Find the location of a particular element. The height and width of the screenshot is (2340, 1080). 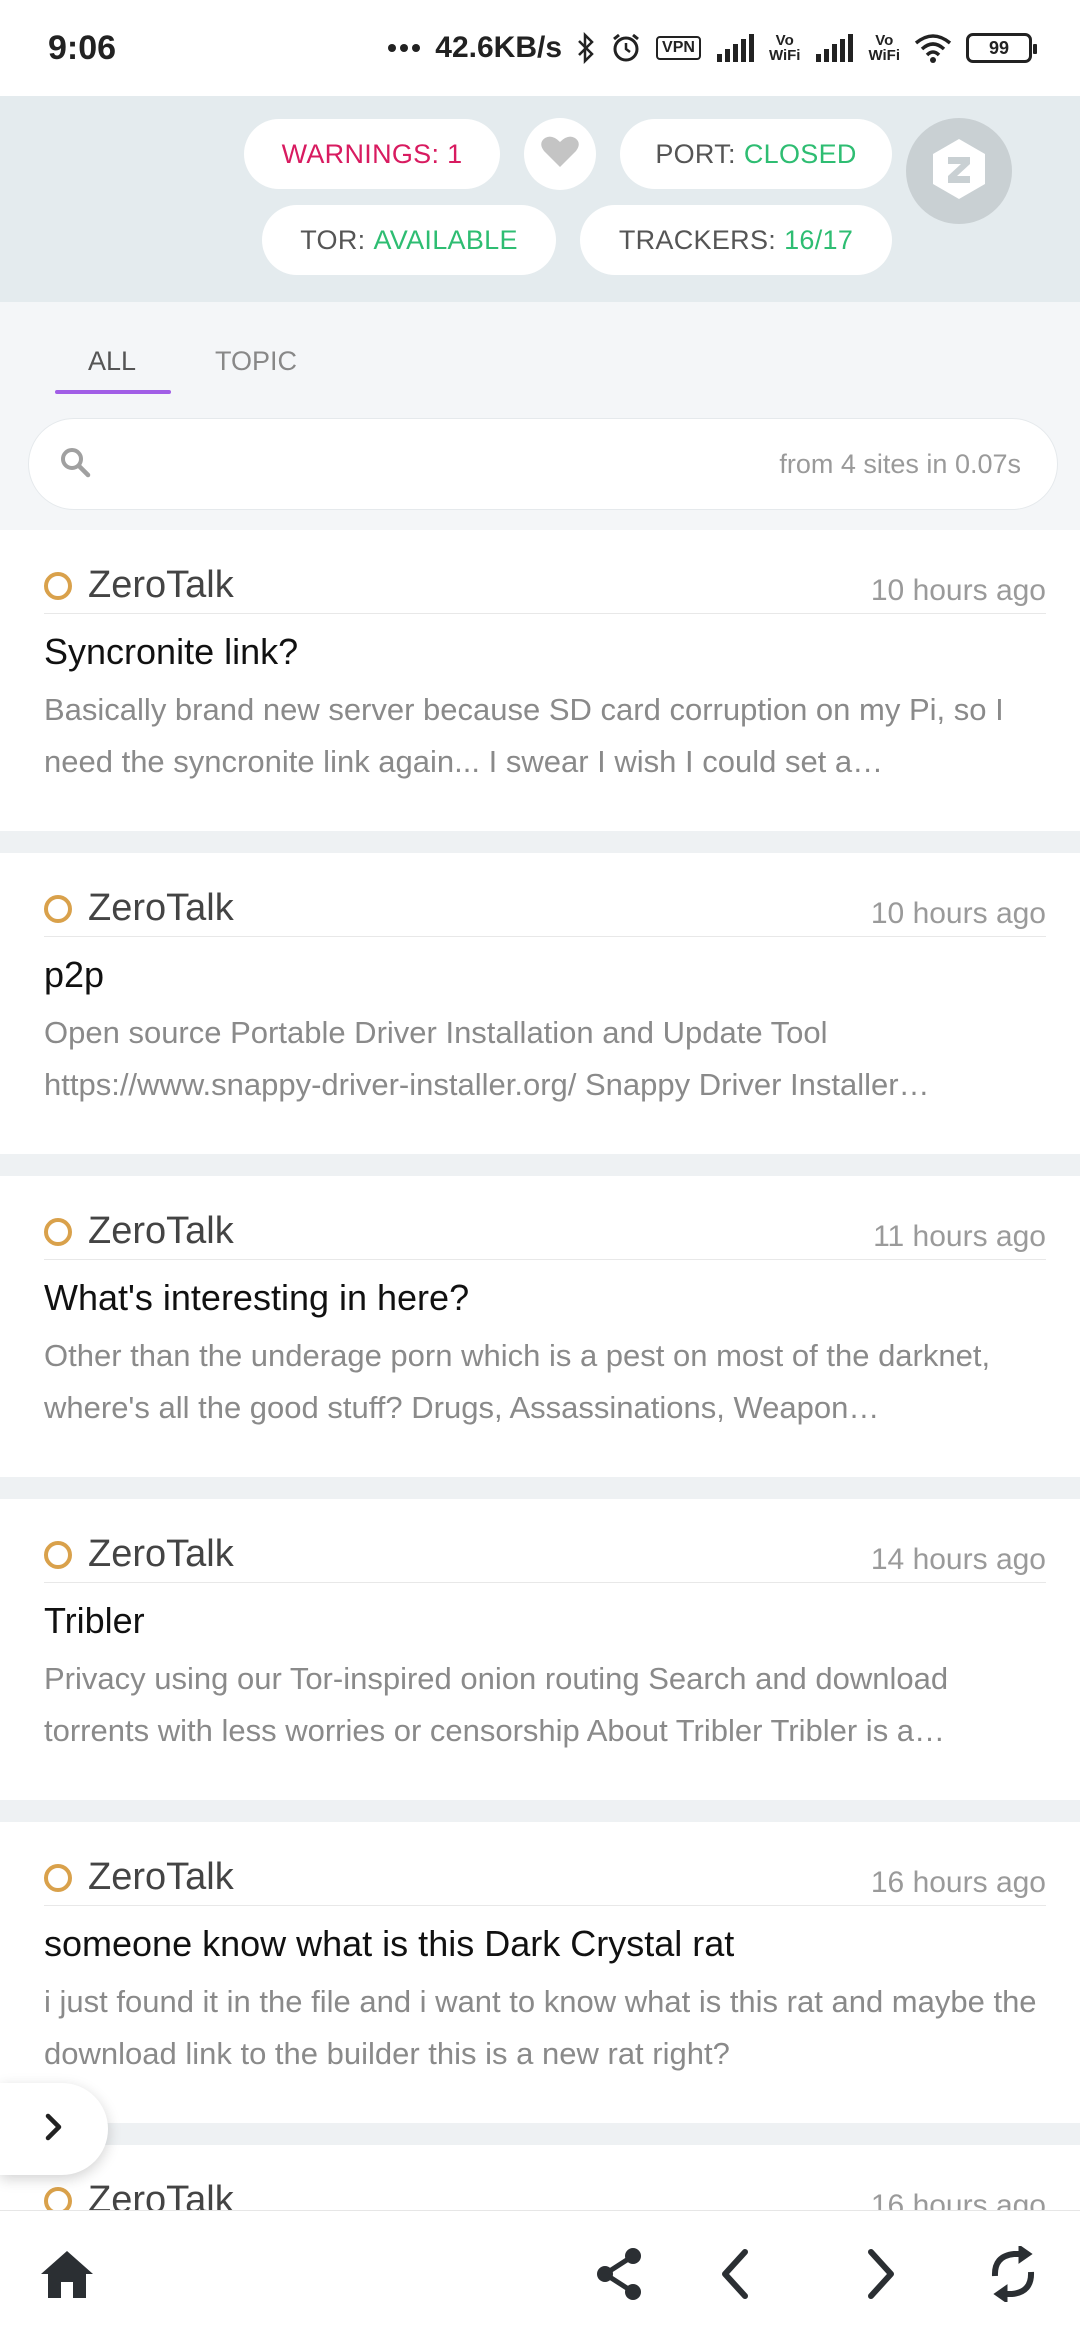

port-badge: PORT: CLOSED is located at coordinates (756, 154).